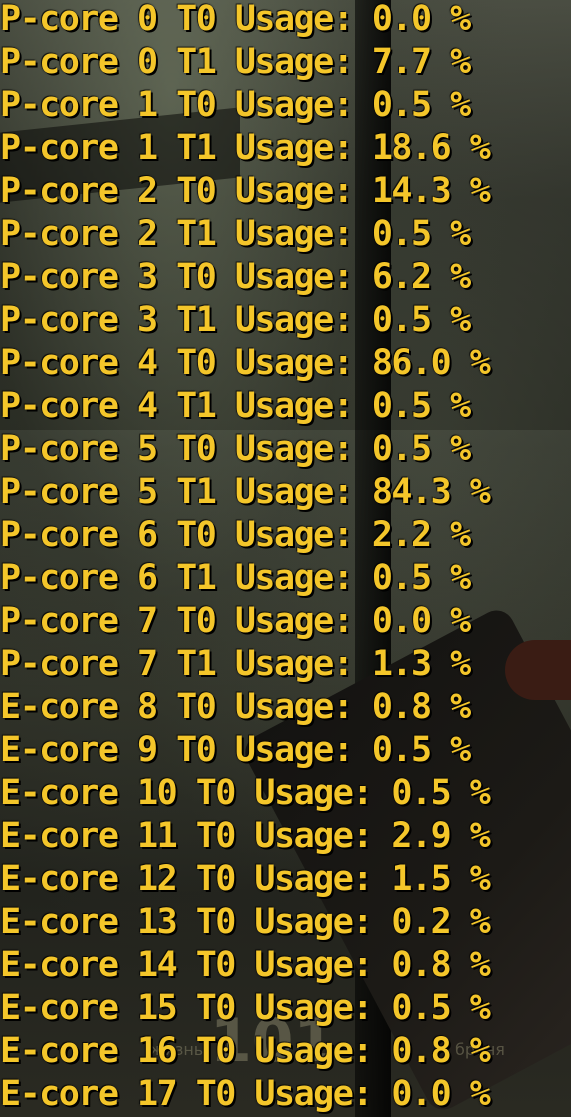  What do you see at coordinates (245, 879) in the screenshot?
I see `cpu-thread-row: E-core 12 T0 Usage: 1.5 %` at bounding box center [245, 879].